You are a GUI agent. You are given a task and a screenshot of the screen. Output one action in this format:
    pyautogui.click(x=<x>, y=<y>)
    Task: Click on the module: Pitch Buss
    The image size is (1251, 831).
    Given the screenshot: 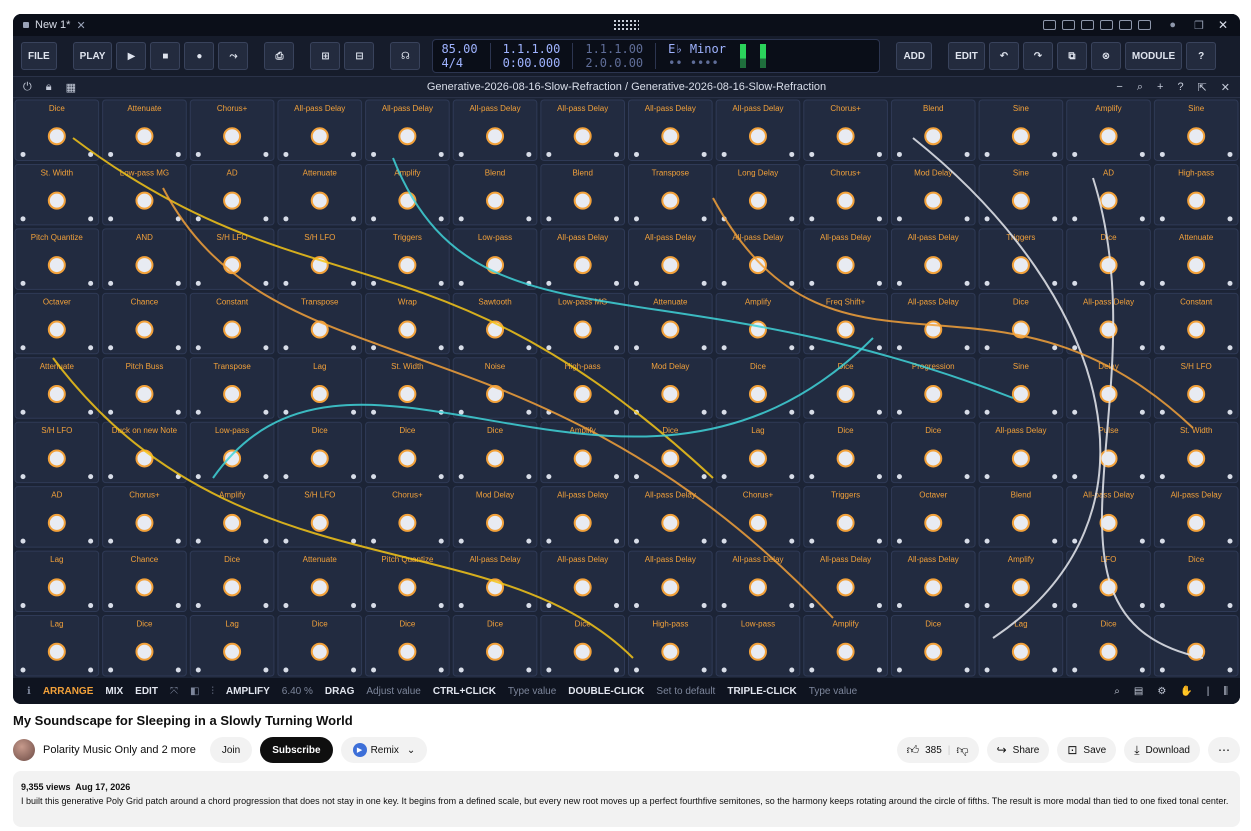 What is the action you would take?
    pyautogui.click(x=144, y=388)
    